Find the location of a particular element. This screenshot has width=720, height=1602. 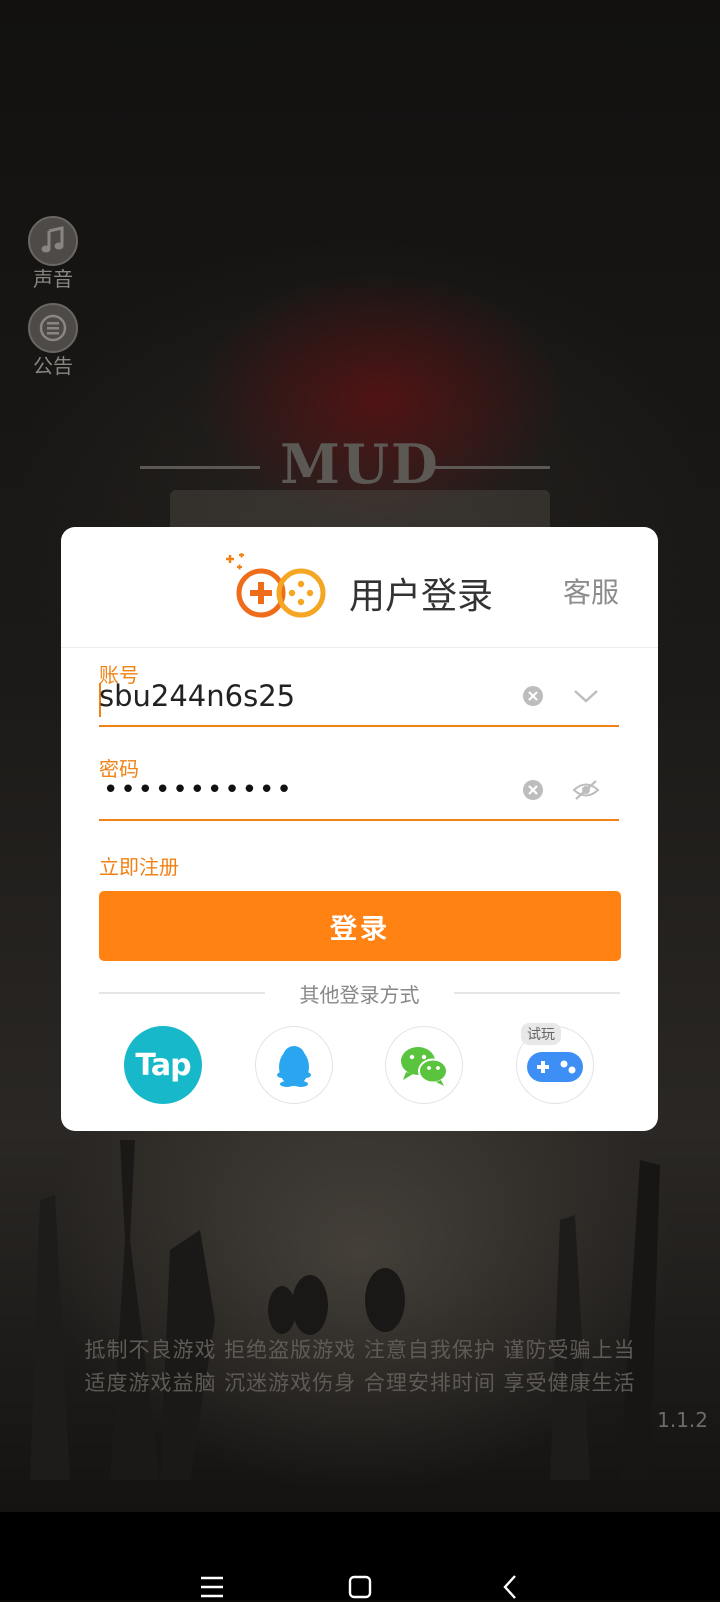

password-input: ••••••••••• is located at coordinates (198, 790).